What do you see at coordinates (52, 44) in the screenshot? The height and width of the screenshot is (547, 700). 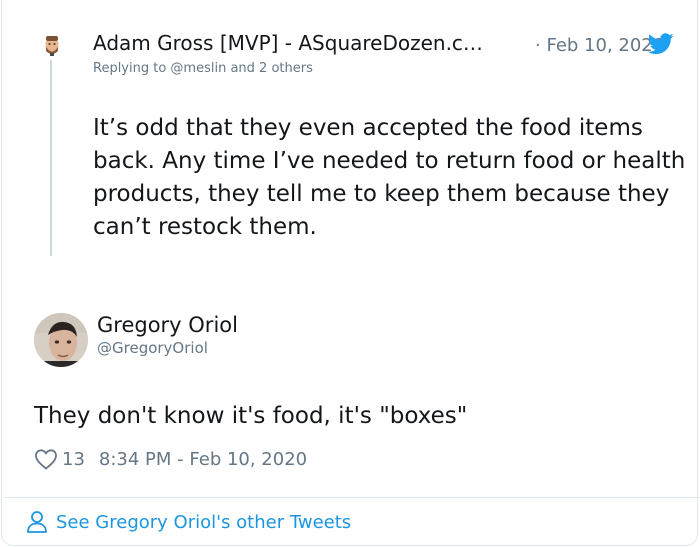 I see `parent-author-avatar` at bounding box center [52, 44].